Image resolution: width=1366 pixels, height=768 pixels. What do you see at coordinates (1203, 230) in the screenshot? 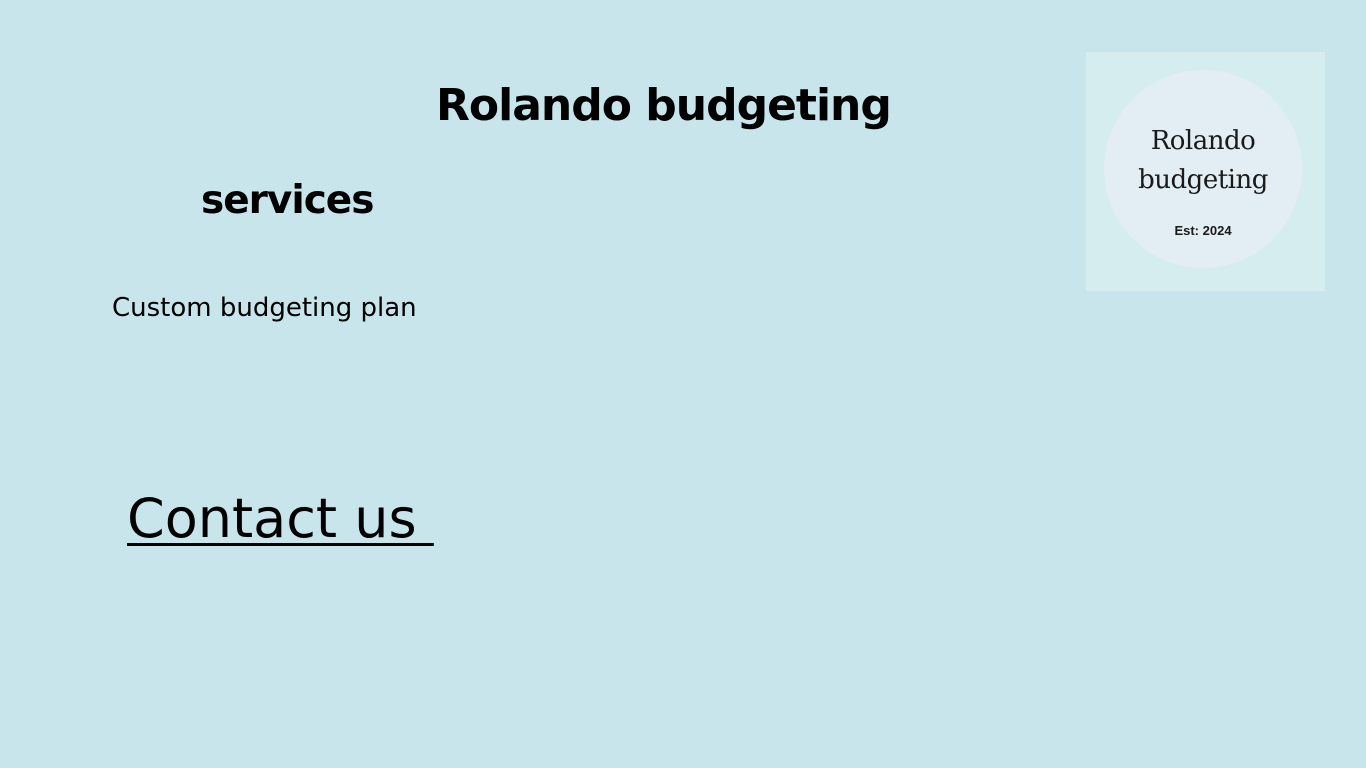
I see `logo-established-year: Est: 2024` at bounding box center [1203, 230].